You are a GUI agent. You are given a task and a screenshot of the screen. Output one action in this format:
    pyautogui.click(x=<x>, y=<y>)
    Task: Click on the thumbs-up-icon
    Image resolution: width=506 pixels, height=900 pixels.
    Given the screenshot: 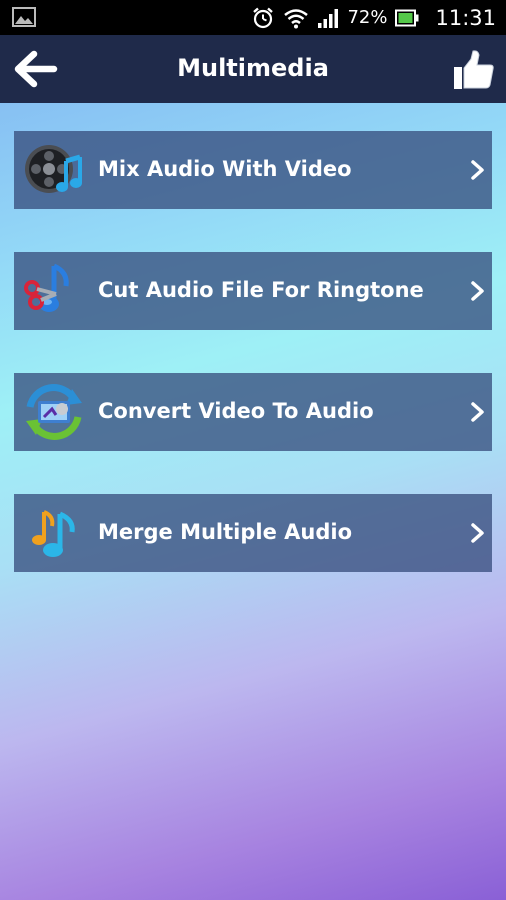 What is the action you would take?
    pyautogui.click(x=473, y=70)
    